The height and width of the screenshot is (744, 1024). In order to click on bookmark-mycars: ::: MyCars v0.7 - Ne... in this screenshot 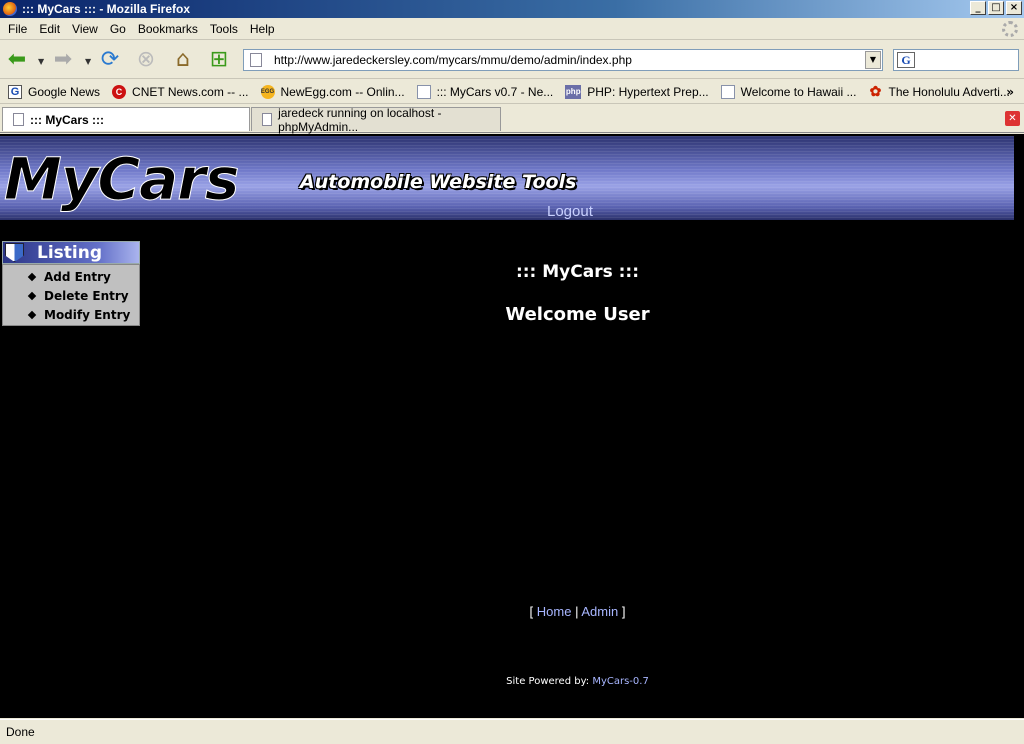, I will do `click(485, 91)`.